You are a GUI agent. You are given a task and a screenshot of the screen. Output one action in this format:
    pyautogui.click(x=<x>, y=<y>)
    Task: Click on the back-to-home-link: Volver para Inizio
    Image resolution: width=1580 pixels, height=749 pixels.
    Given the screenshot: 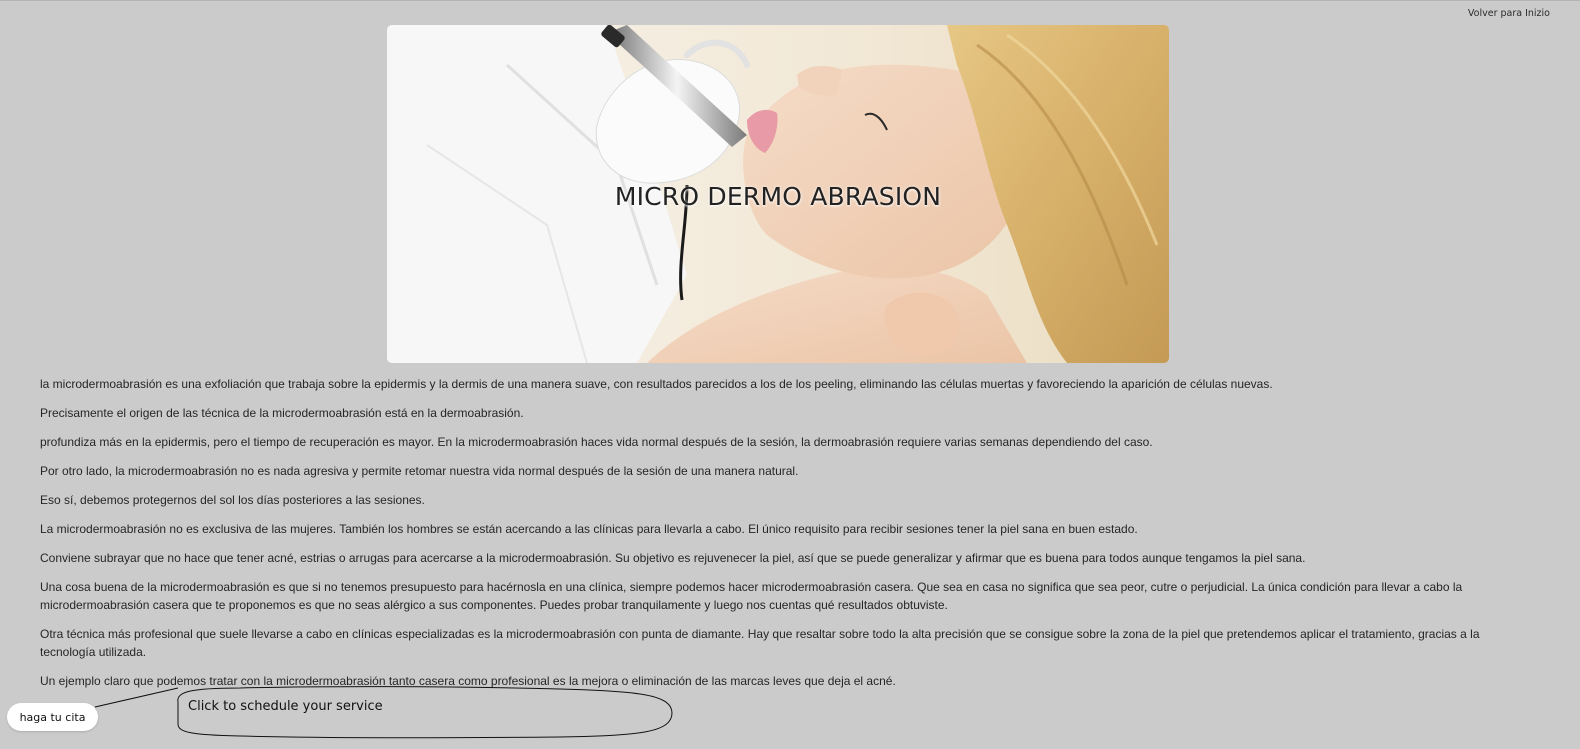 What is the action you would take?
    pyautogui.click(x=1509, y=13)
    